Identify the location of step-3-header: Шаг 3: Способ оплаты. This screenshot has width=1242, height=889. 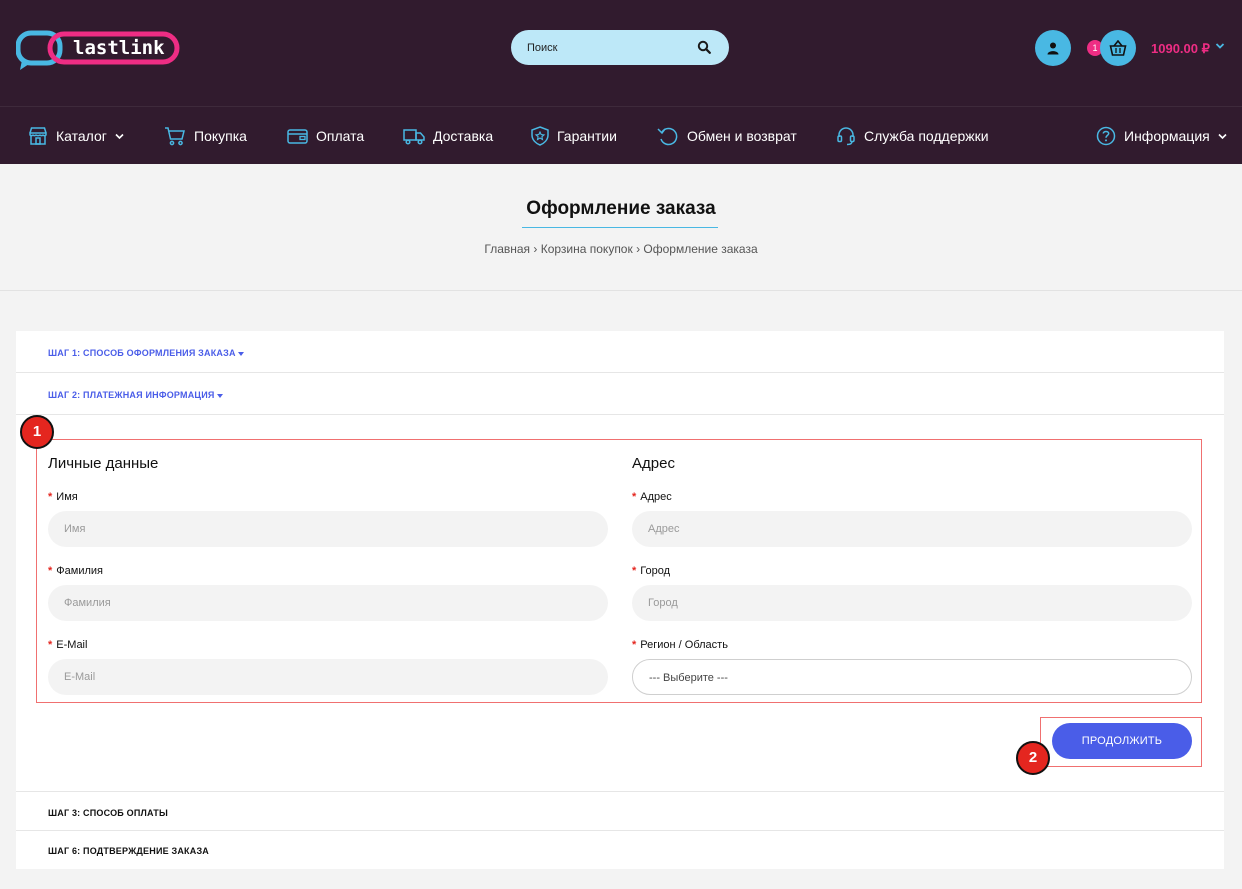
(620, 811).